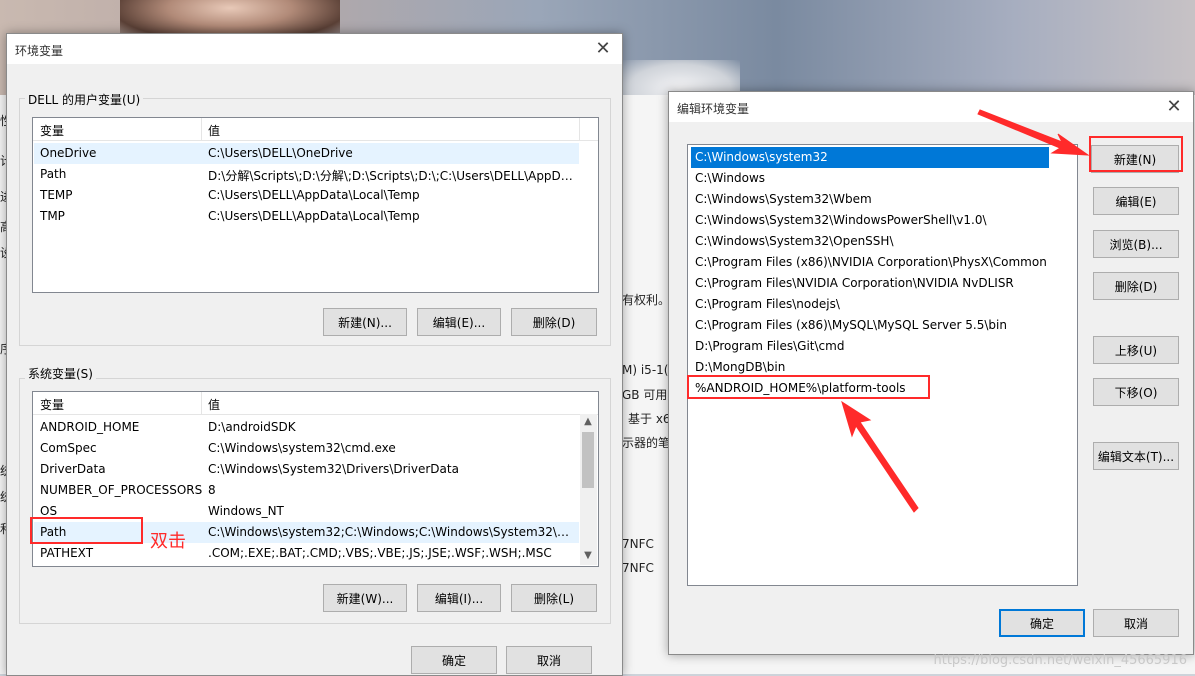 This screenshot has width=1195, height=676. I want to click on annotation-arrows, so click(965, 311).